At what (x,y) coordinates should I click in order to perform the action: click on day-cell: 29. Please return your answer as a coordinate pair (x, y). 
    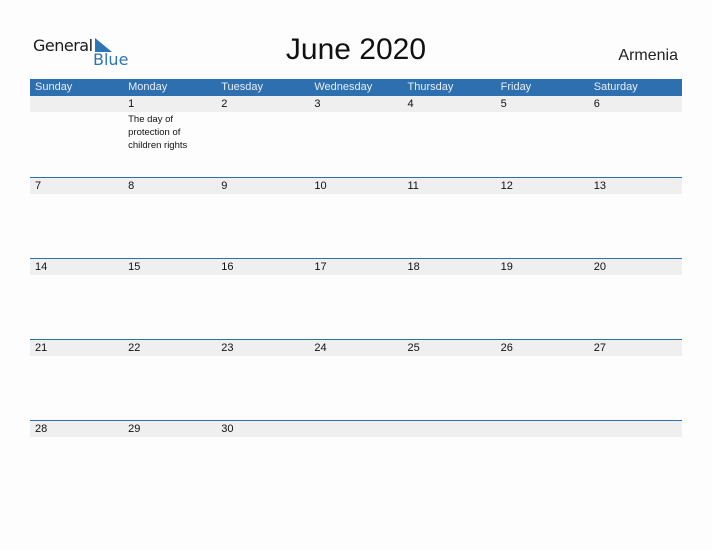
    Looking at the image, I should click on (169, 429).